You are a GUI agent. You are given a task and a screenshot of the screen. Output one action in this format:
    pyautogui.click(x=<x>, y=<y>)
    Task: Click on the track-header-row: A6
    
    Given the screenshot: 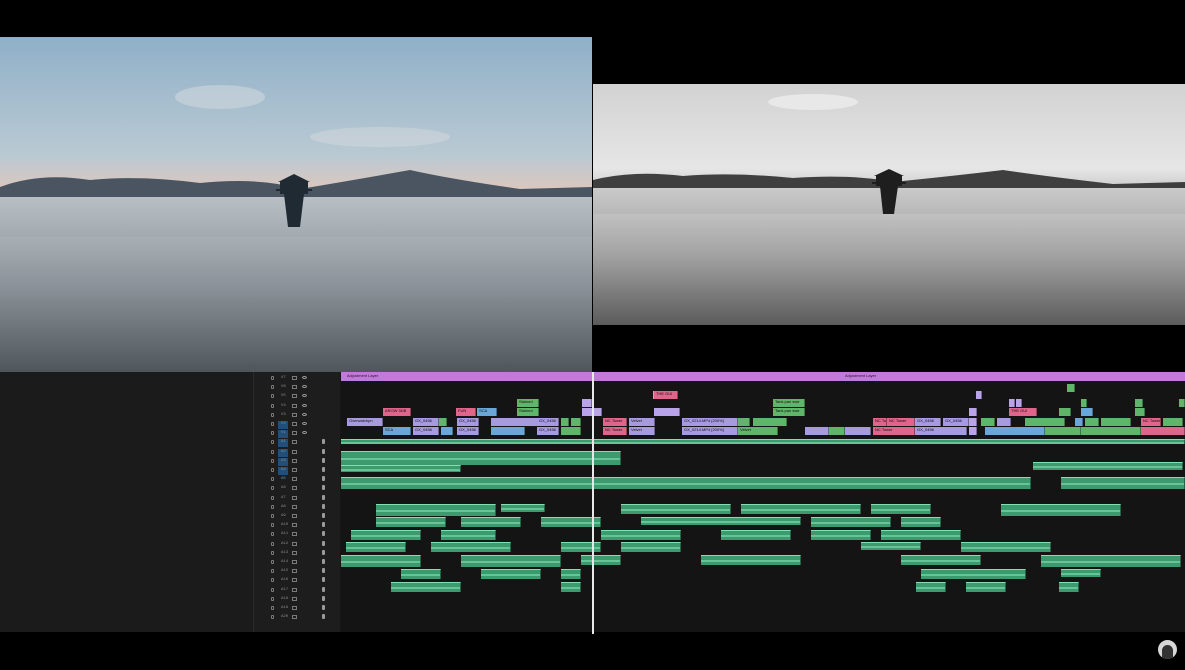 What is the action you would take?
    pyautogui.click(x=297, y=489)
    